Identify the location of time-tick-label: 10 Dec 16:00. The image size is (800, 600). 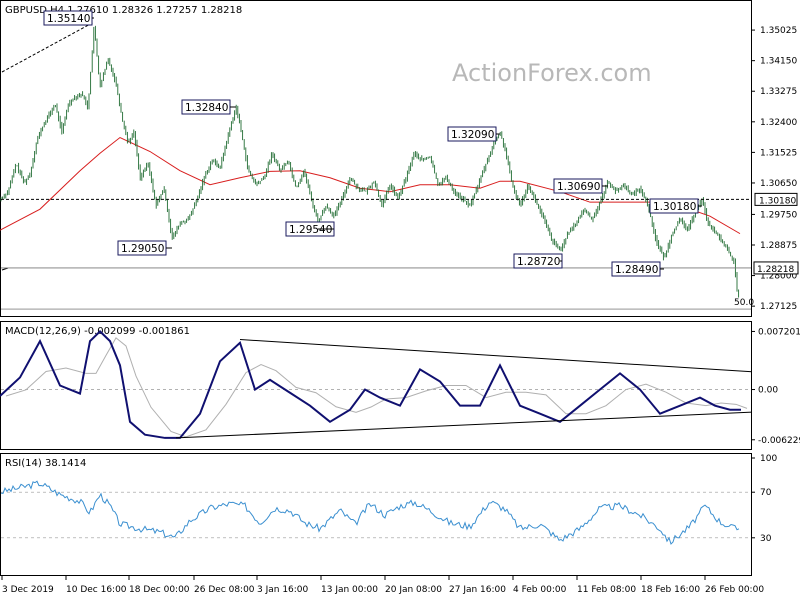
(96, 590).